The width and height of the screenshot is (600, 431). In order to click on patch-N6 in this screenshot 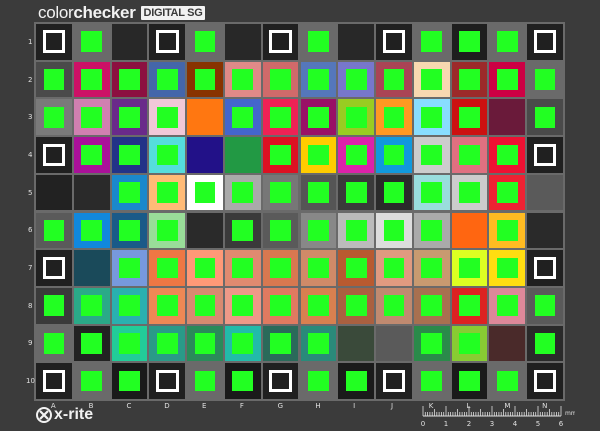, I will do `click(545, 230)`.